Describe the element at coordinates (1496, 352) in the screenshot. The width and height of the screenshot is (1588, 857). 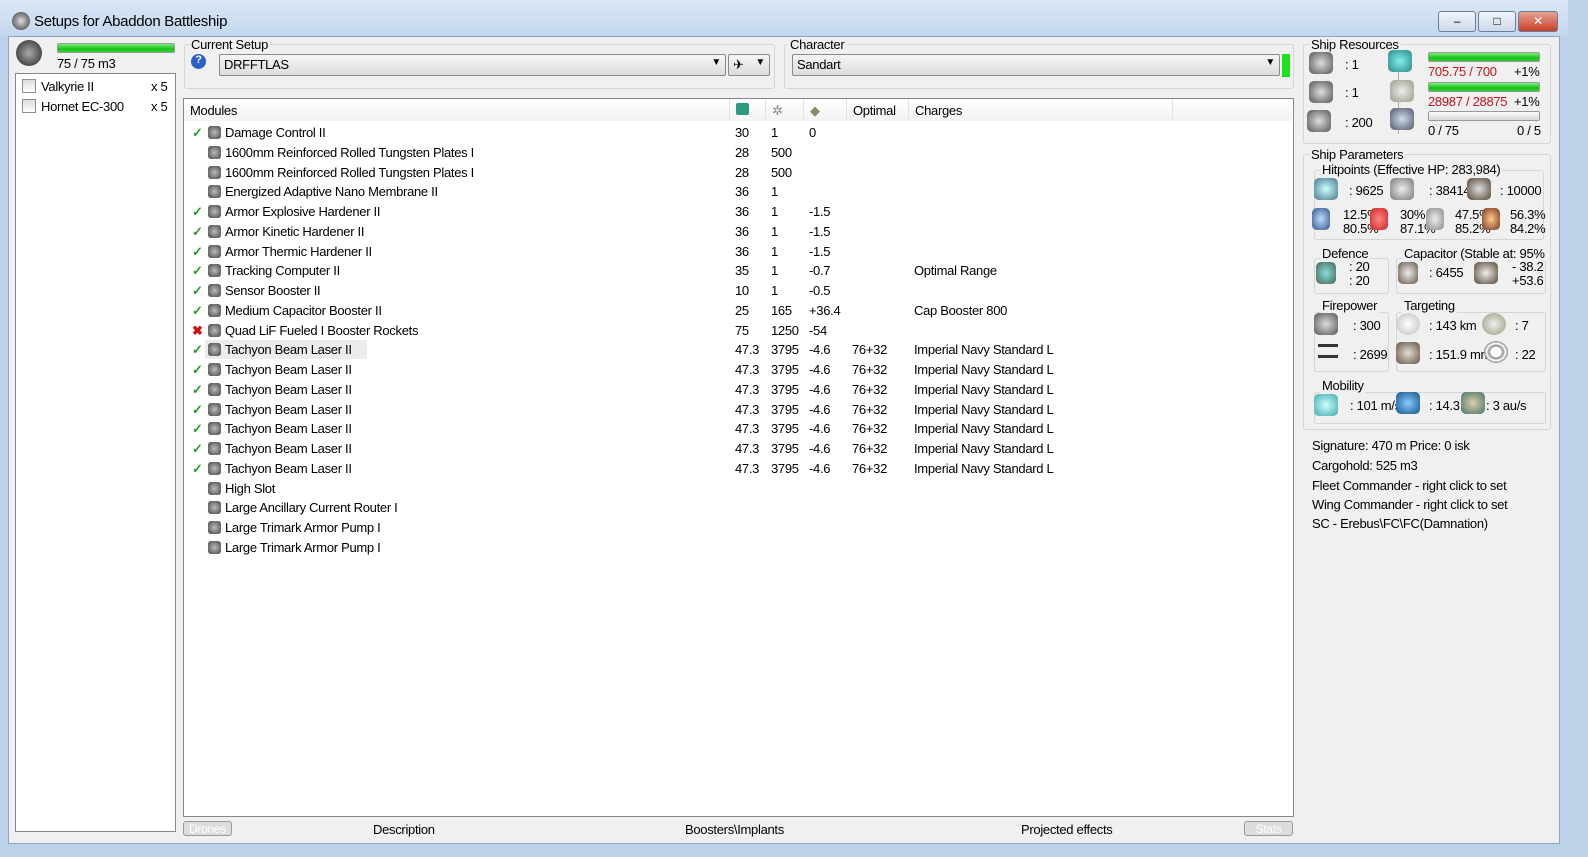
I see `scan-res-icon` at that location.